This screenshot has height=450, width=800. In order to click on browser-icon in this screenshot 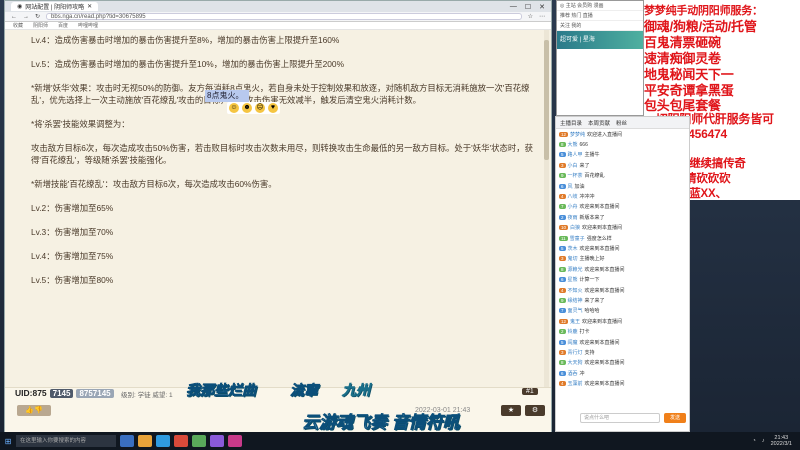, I will do `click(163, 441)`.